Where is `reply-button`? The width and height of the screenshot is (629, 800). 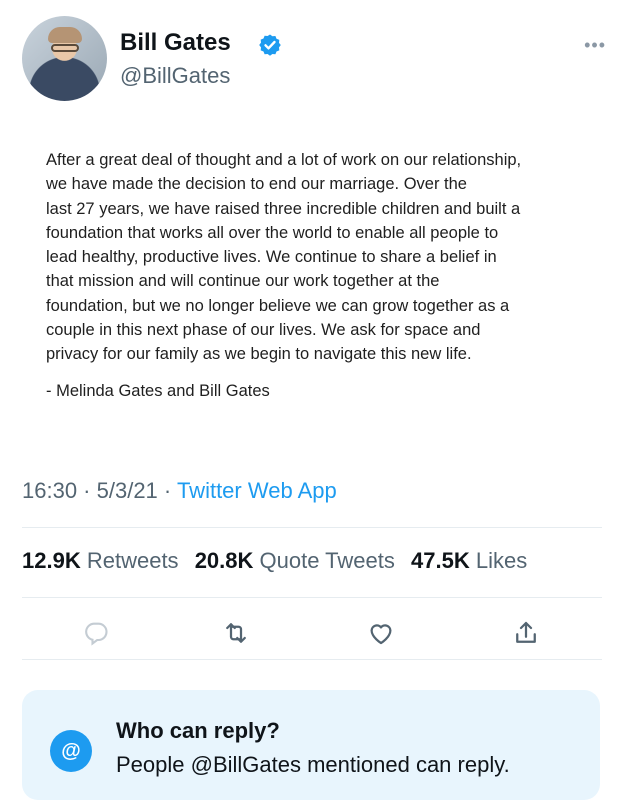
reply-button is located at coordinates (96, 633).